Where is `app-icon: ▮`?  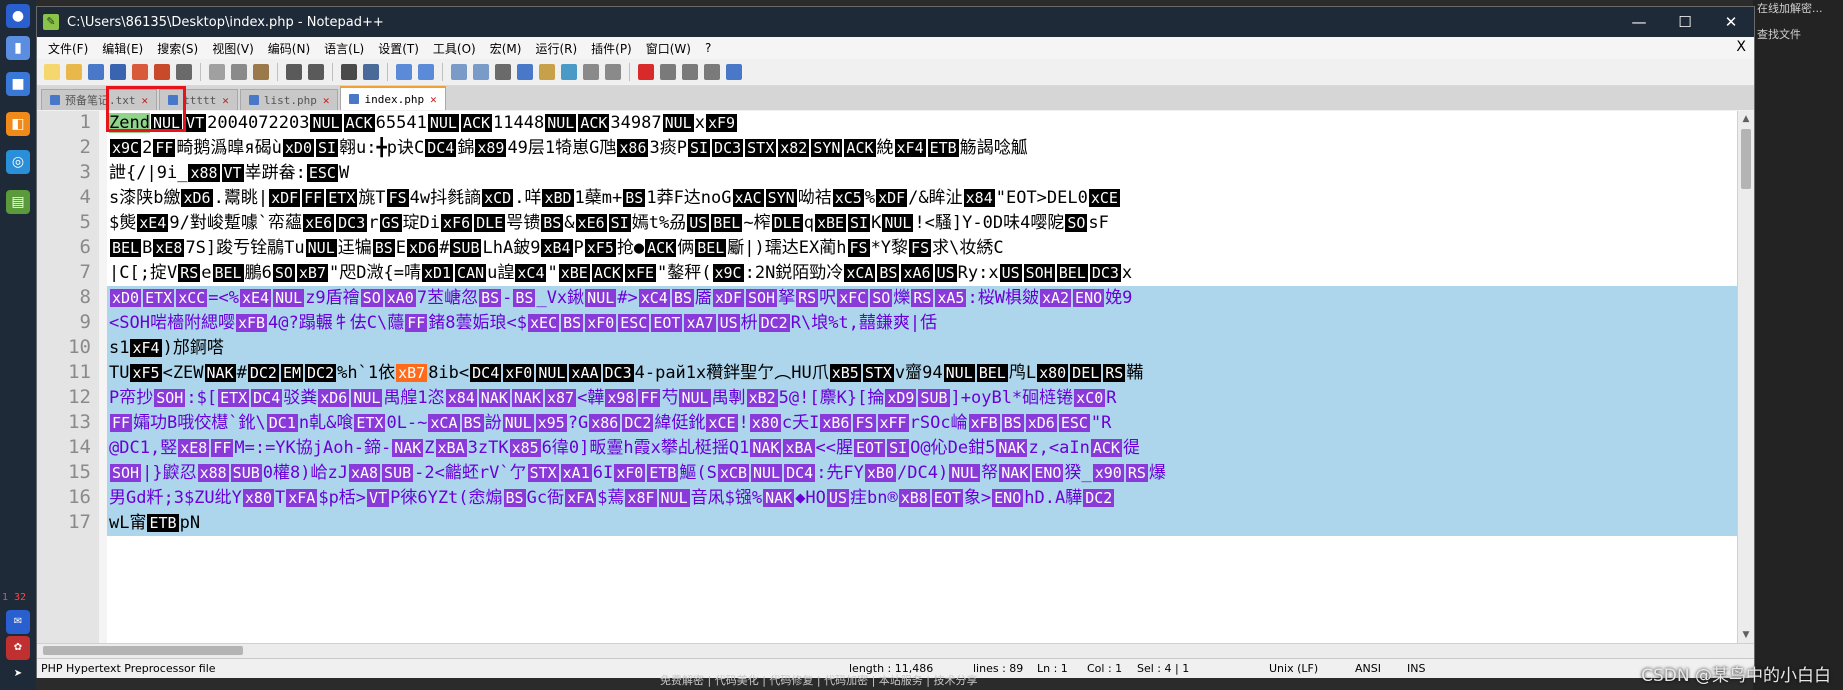
app-icon: ▮ is located at coordinates (18, 48).